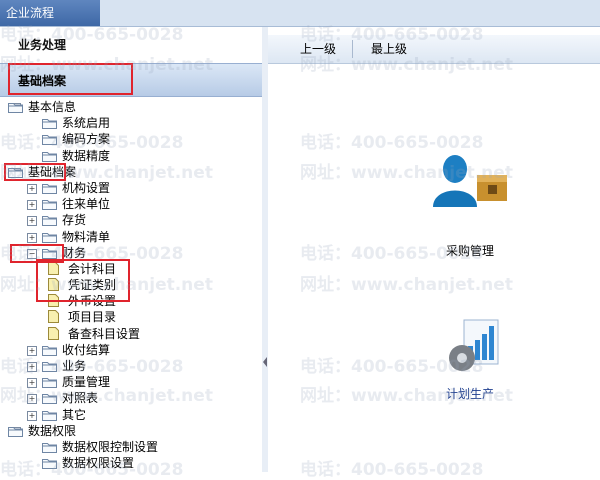 The image size is (600, 480). I want to click on tree-node: 备查科目设置, so click(131, 334).